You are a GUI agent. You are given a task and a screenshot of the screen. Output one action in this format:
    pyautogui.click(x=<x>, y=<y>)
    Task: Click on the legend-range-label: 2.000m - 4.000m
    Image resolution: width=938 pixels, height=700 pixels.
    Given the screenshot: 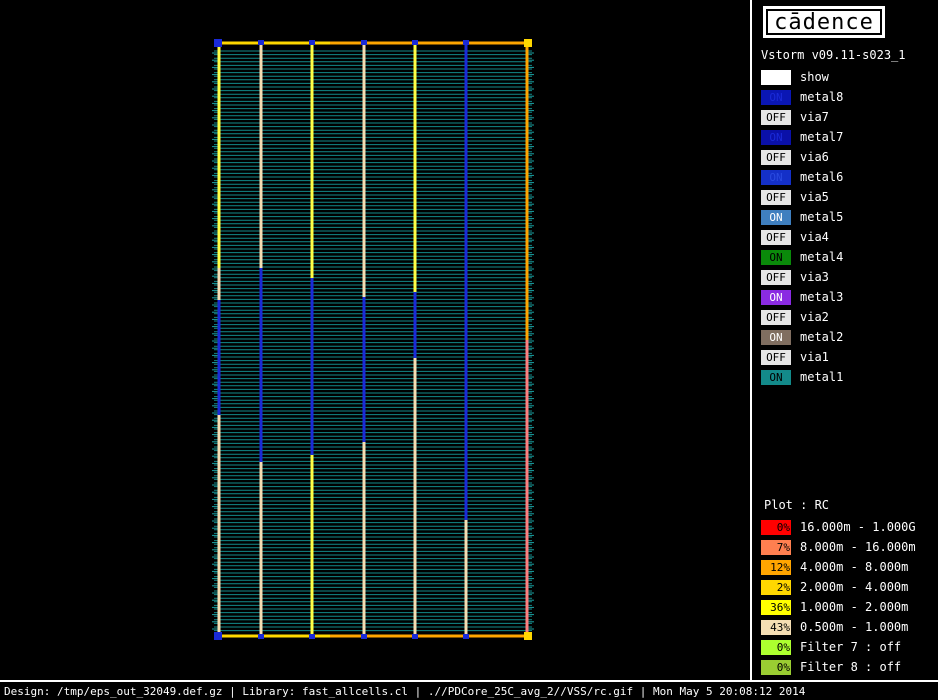 What is the action you would take?
    pyautogui.click(x=854, y=587)
    